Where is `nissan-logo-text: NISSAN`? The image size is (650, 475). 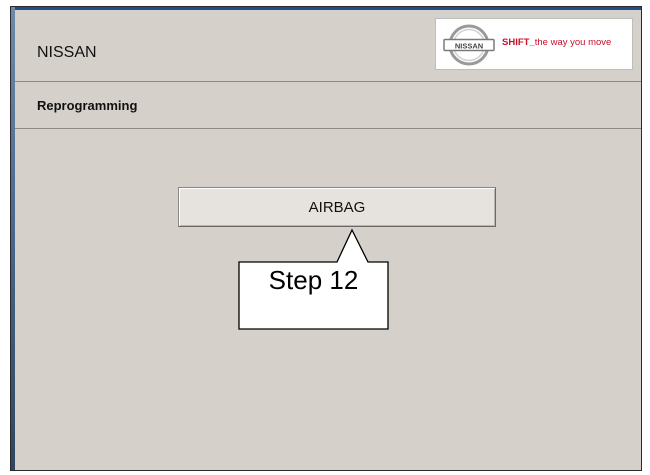
nissan-logo-text: NISSAN is located at coordinates (469, 45).